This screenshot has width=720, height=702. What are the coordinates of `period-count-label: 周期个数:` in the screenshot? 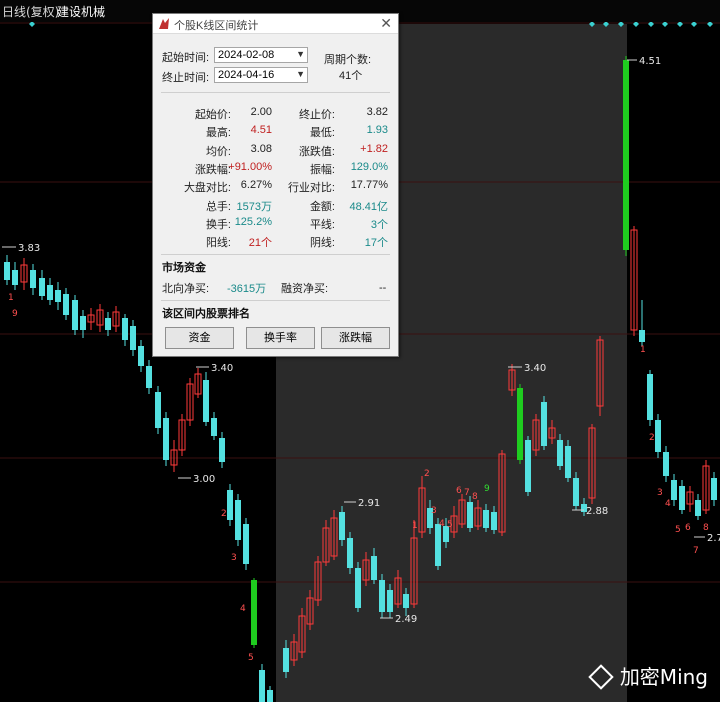 It's located at (348, 60).